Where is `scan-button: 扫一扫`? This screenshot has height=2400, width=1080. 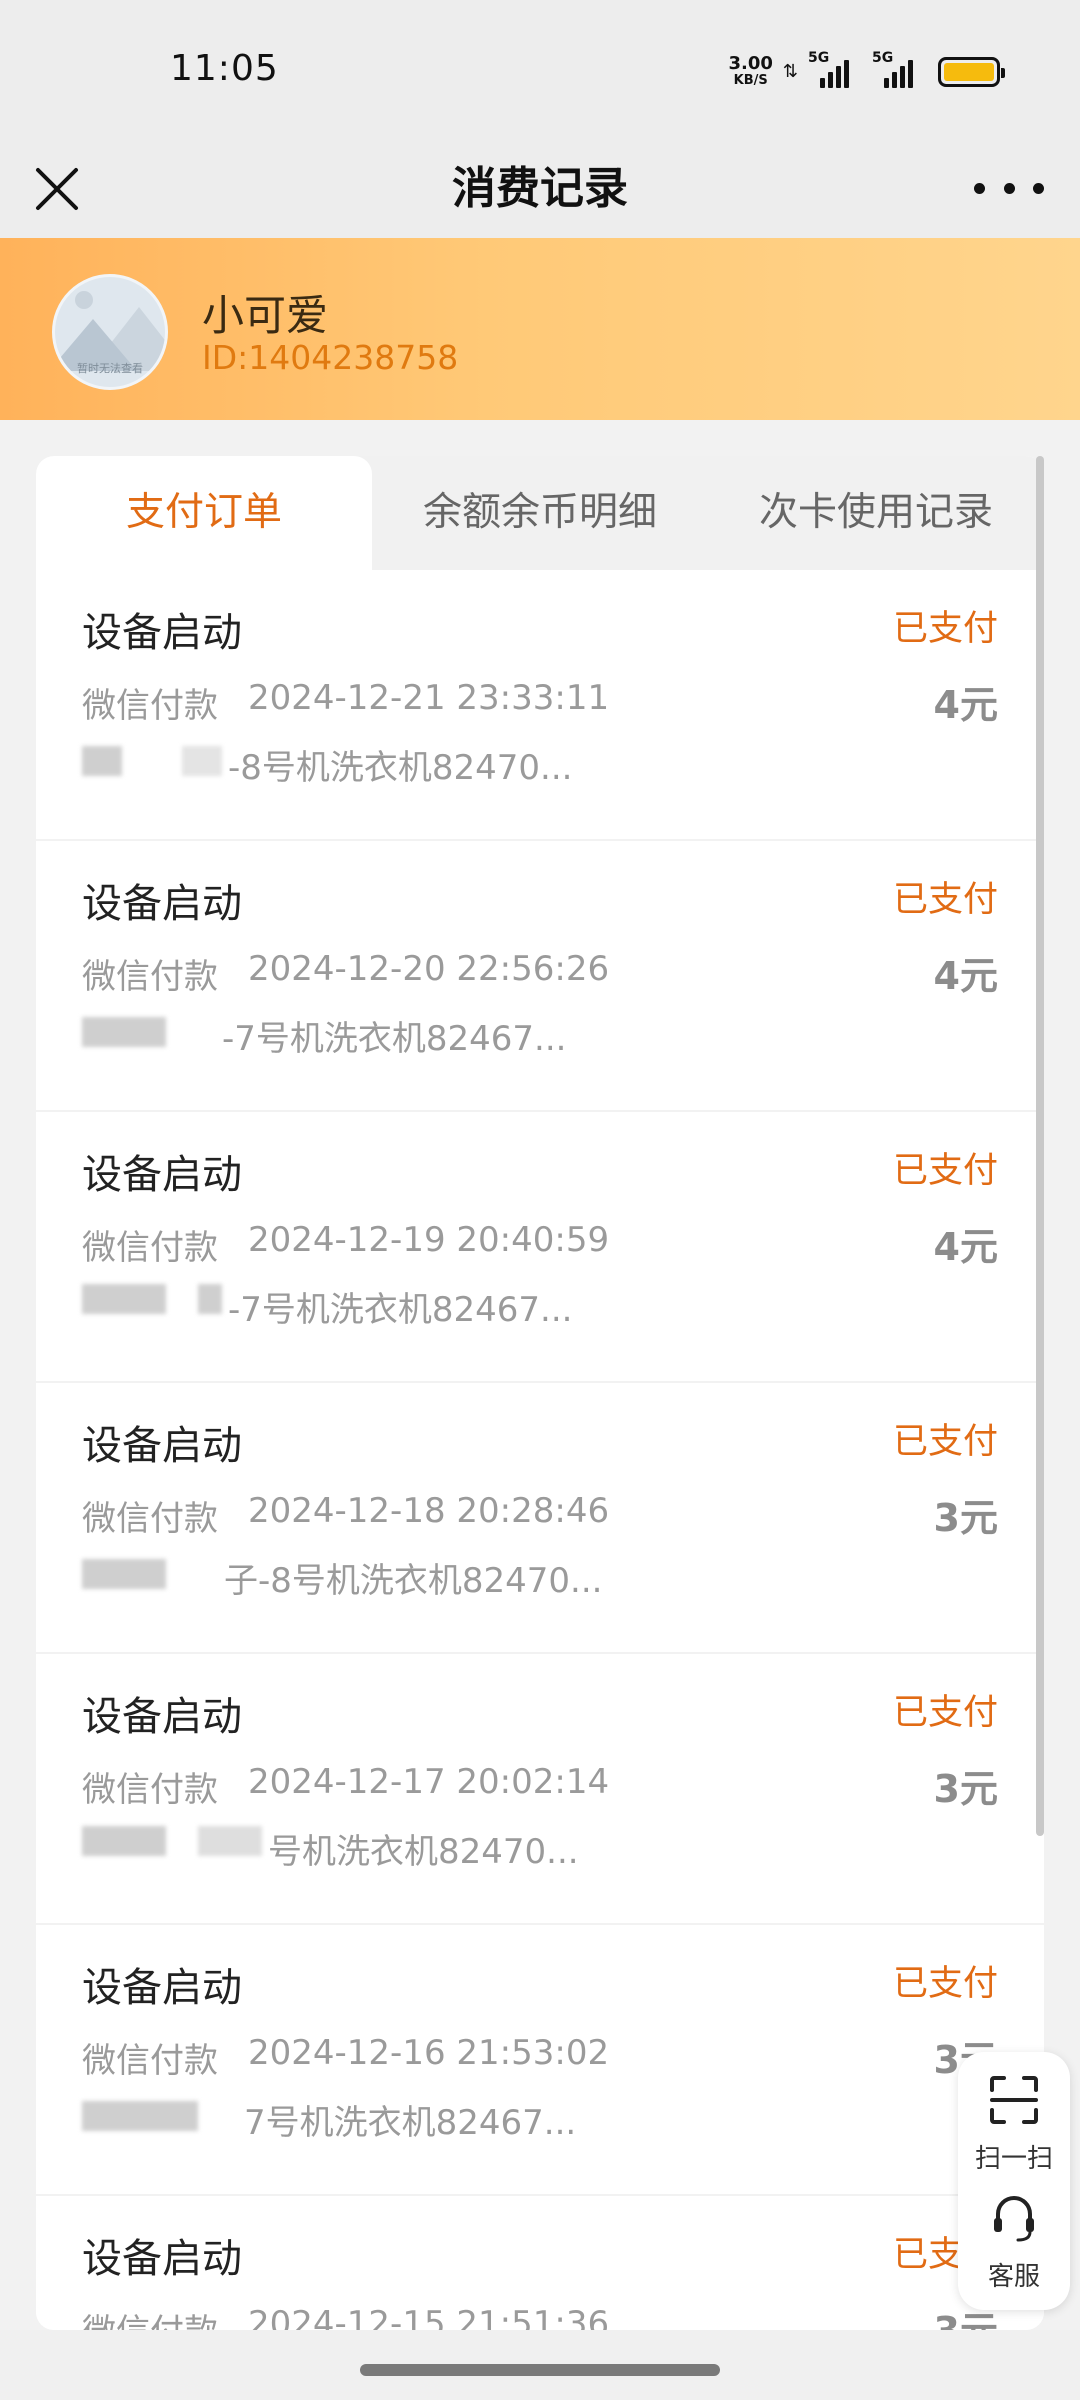
scan-button: 扫一扫 is located at coordinates (1014, 2123).